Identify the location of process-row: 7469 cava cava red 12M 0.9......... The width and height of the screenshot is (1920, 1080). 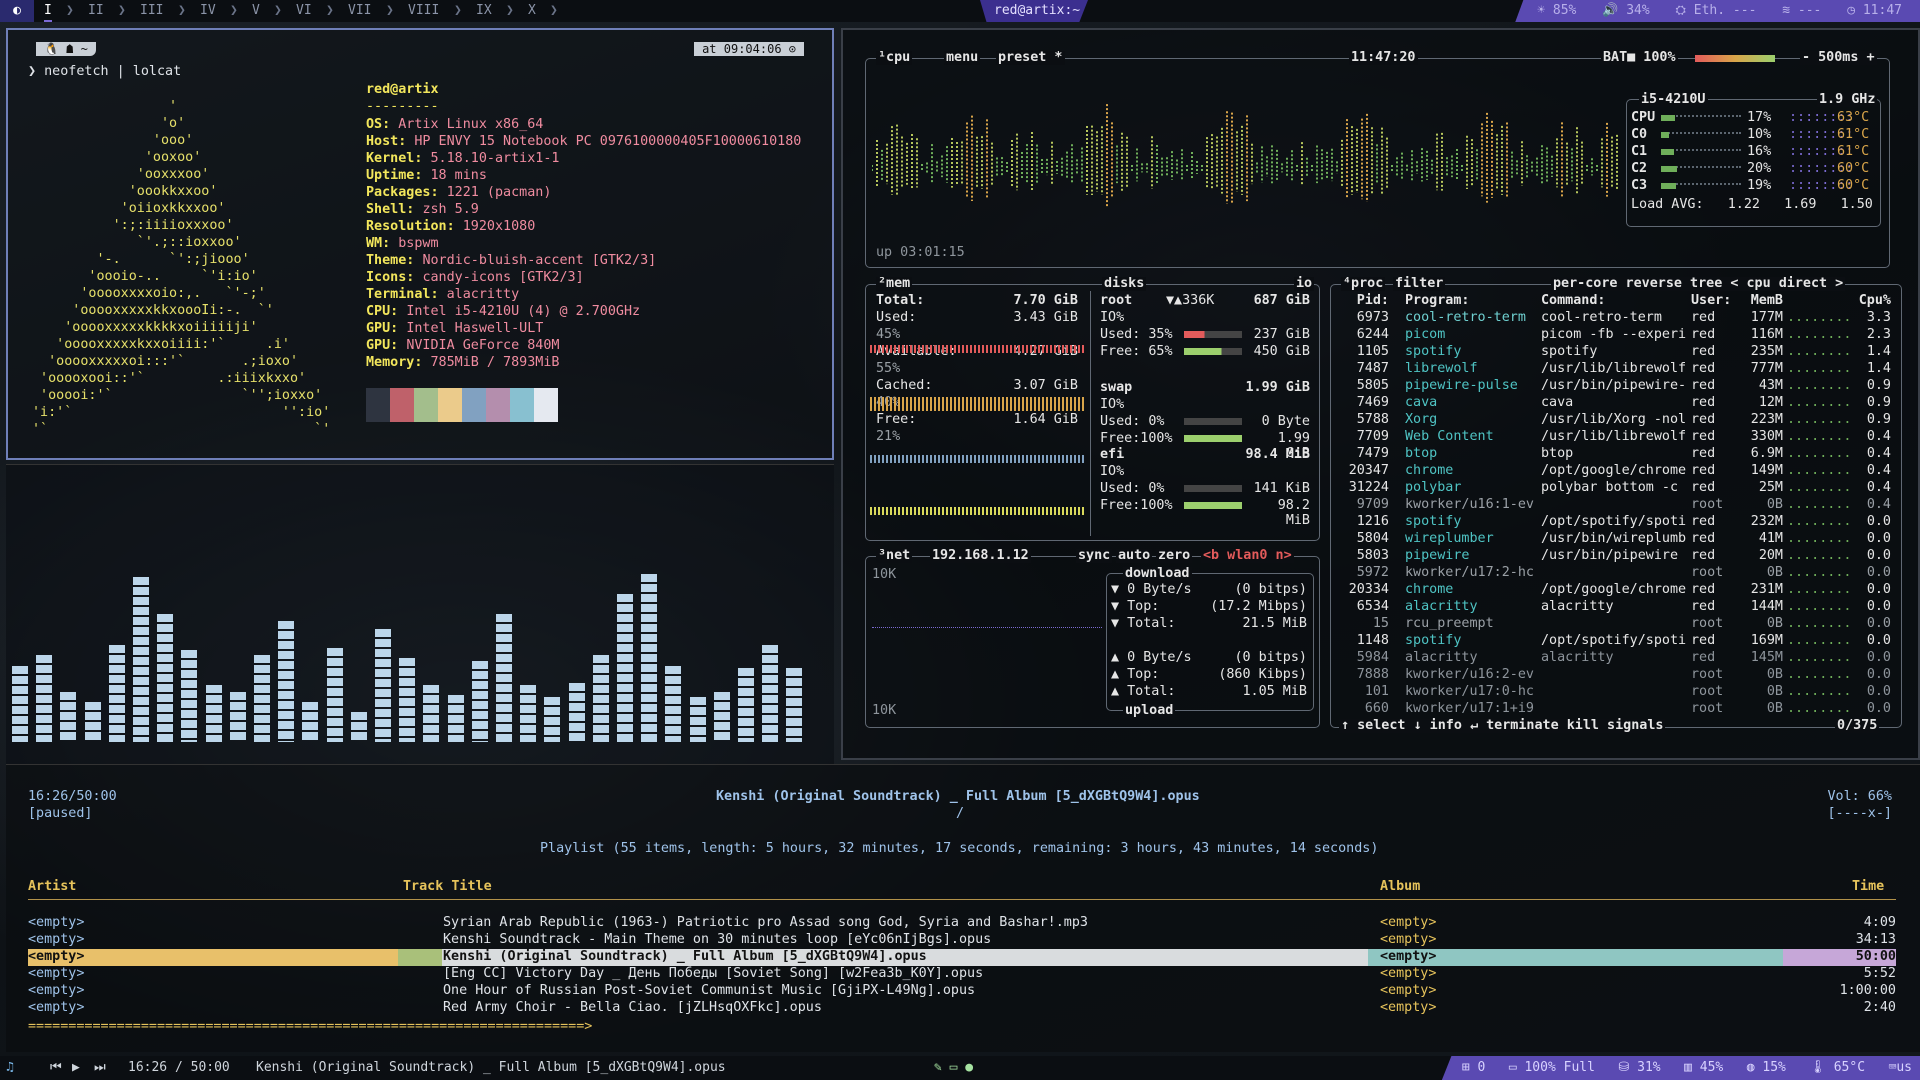
(1611, 403).